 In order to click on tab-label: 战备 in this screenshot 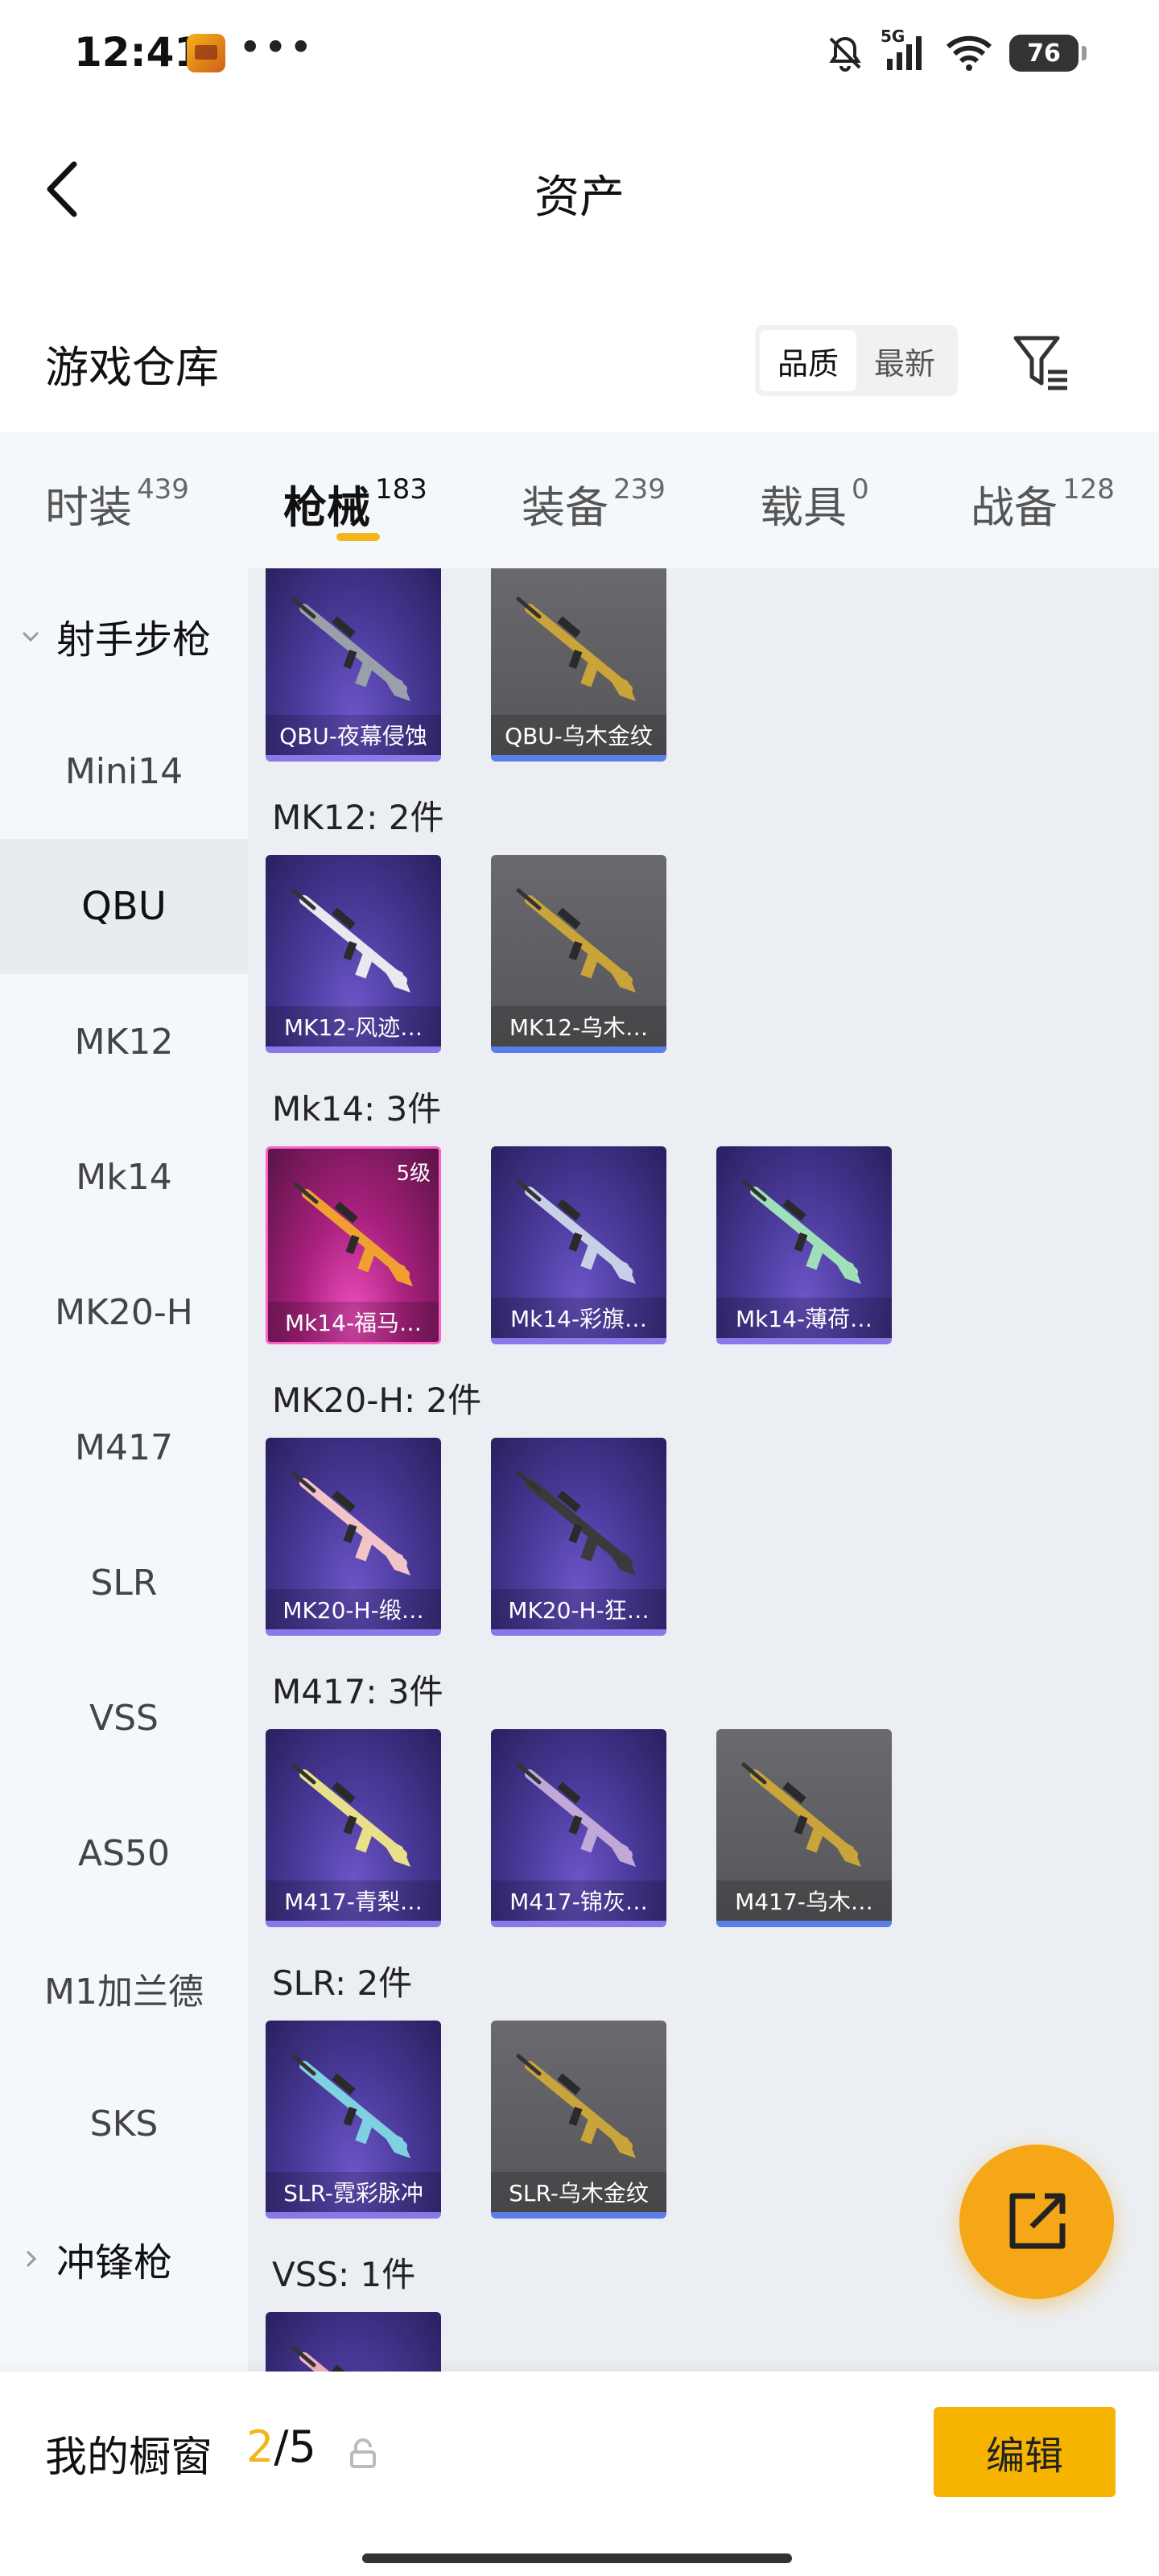, I will do `click(1014, 507)`.